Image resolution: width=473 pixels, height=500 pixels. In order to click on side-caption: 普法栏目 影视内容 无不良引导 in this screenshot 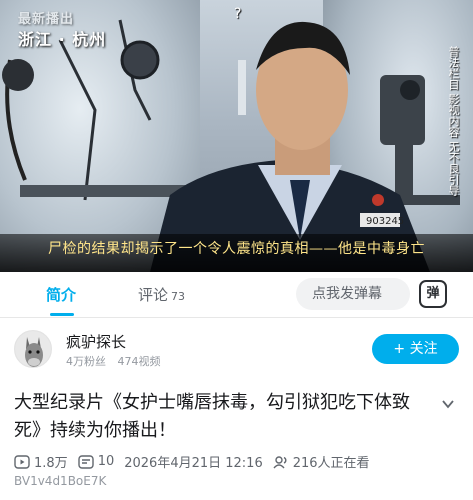, I will do `click(453, 121)`.